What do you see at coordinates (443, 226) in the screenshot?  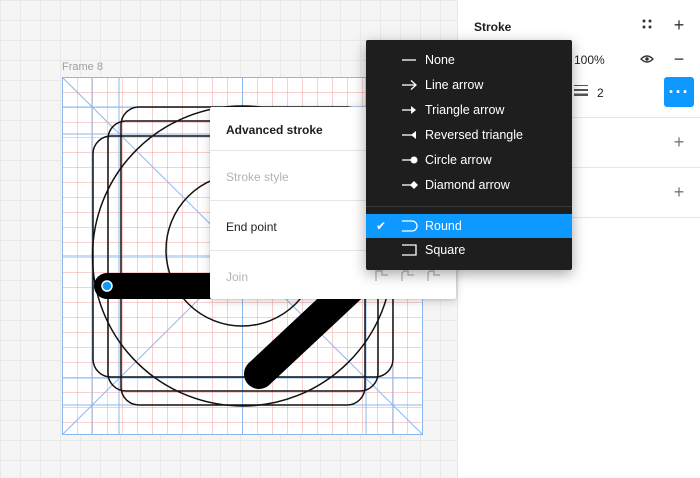 I see `menu-item-label: Round` at bounding box center [443, 226].